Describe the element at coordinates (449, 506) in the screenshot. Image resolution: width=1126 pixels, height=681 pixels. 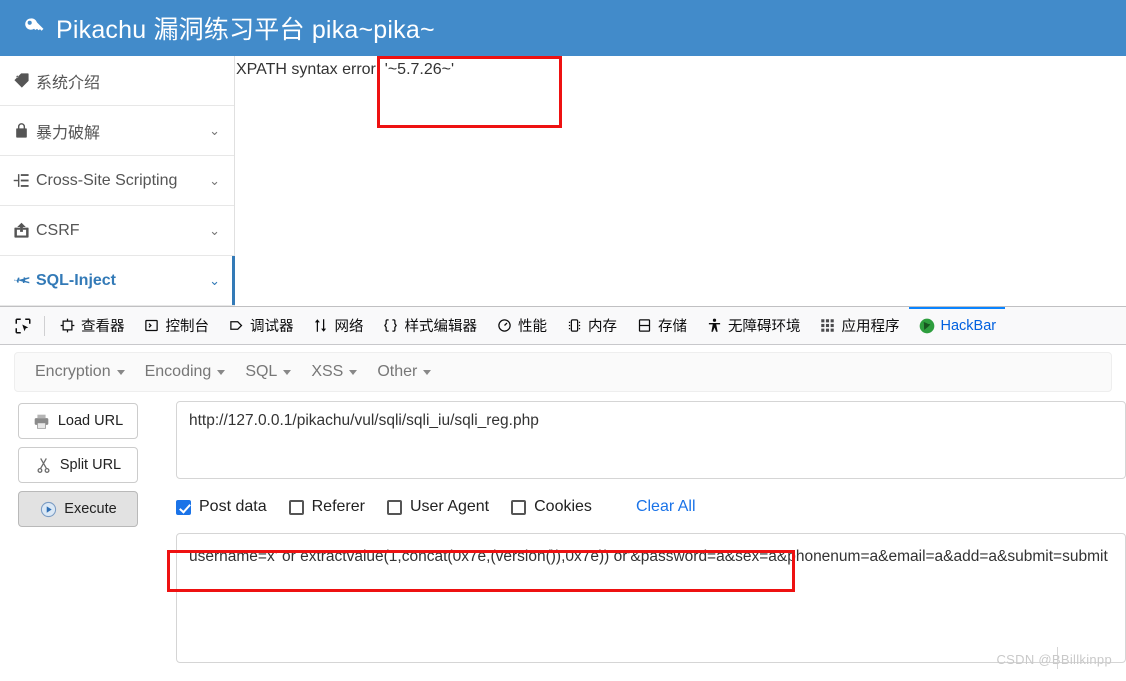
I see `checkbox-label: User Agent` at that location.